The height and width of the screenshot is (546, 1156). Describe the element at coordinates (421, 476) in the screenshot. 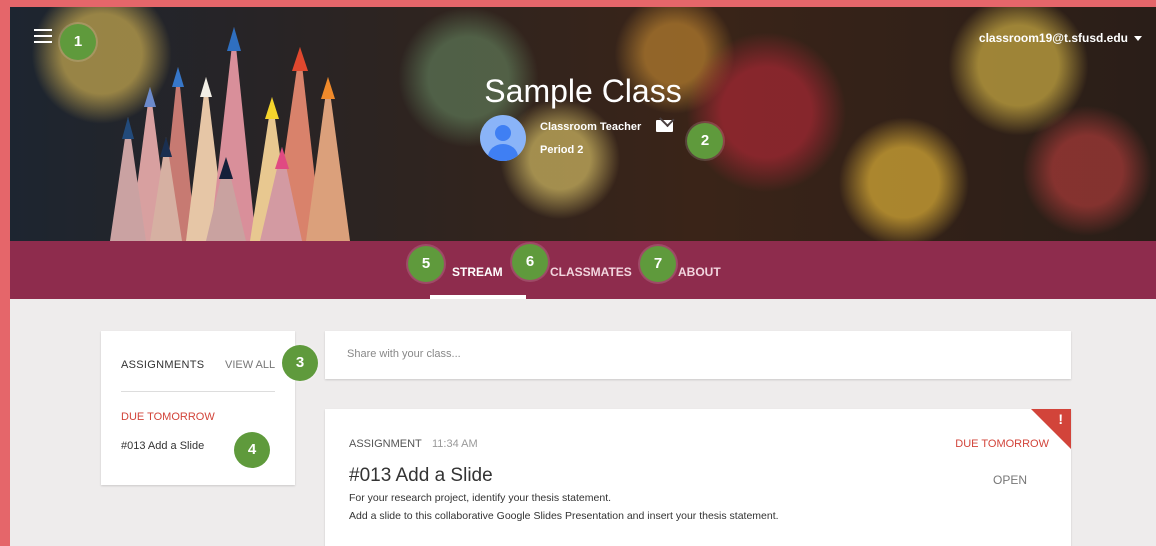

I see `post-title: #013 Add a Slide` at that location.